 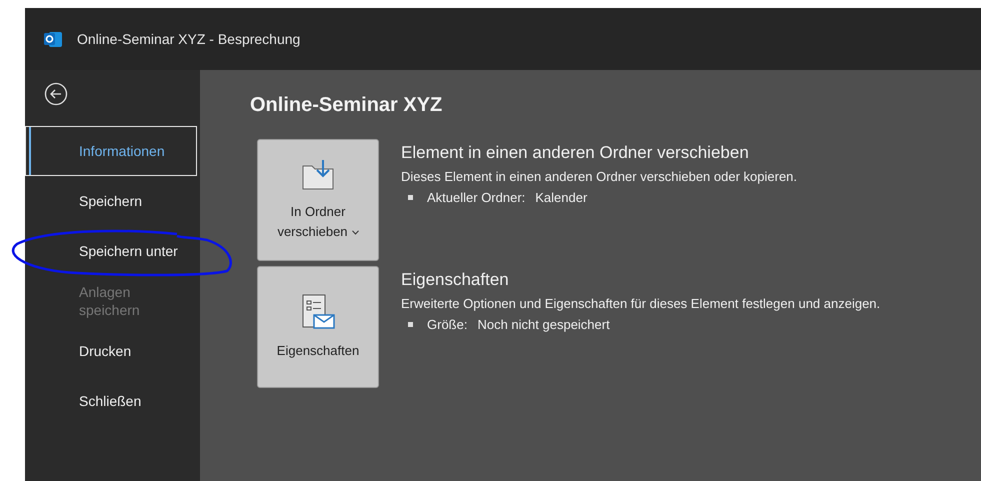 What do you see at coordinates (111, 201) in the screenshot?
I see `sidebar-item: Speichern` at bounding box center [111, 201].